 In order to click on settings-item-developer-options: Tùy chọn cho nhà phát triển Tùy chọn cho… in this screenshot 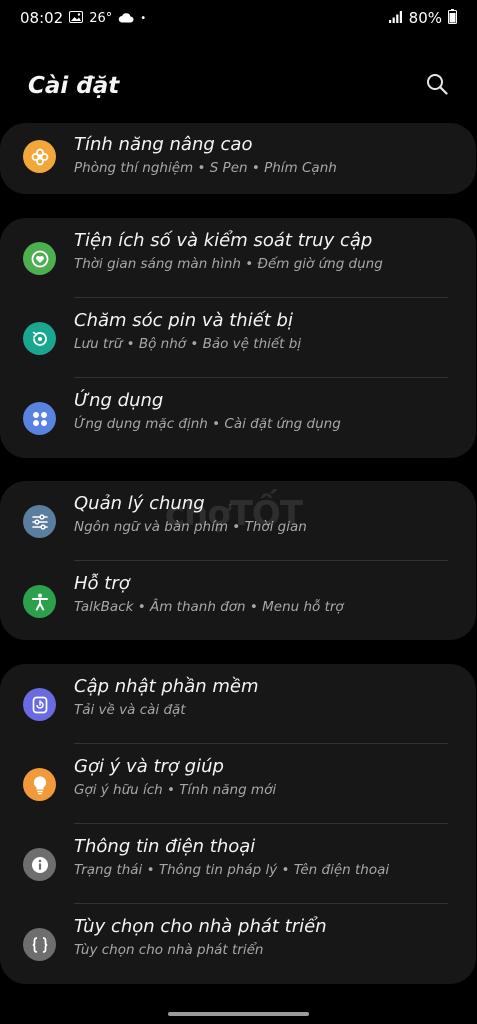, I will do `click(238, 944)`.